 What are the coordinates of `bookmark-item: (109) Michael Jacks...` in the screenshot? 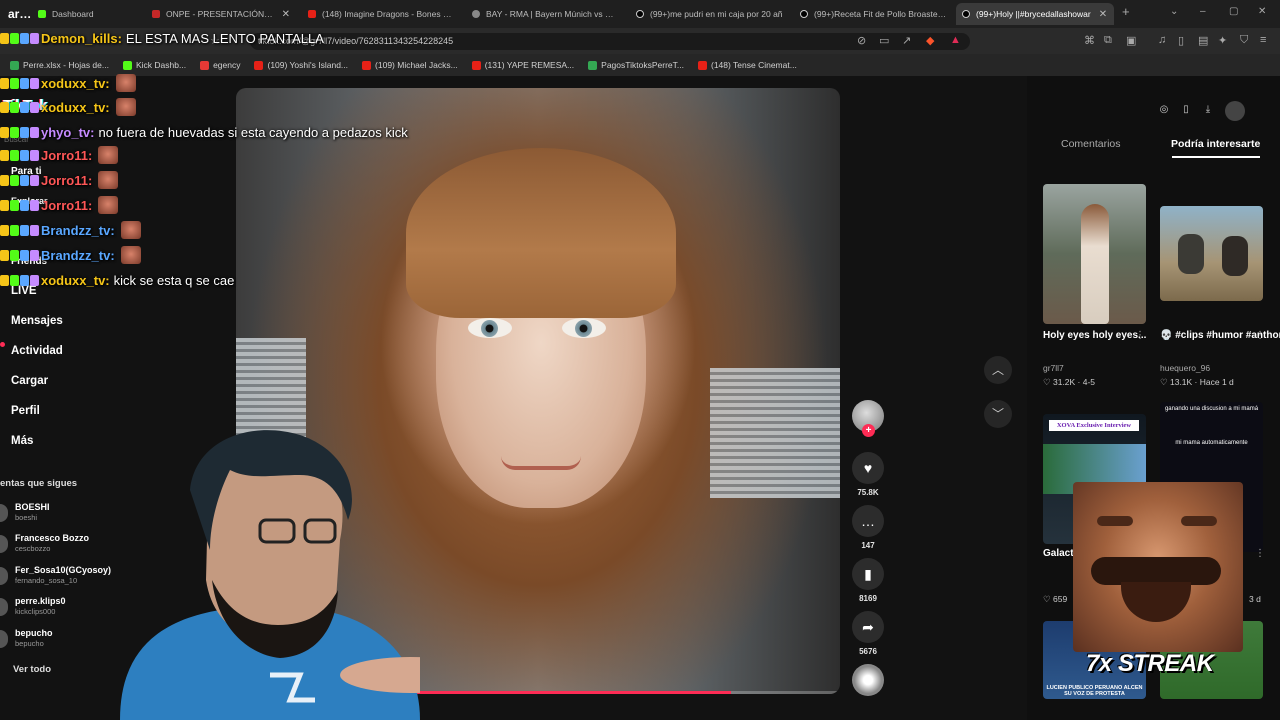 It's located at (410, 65).